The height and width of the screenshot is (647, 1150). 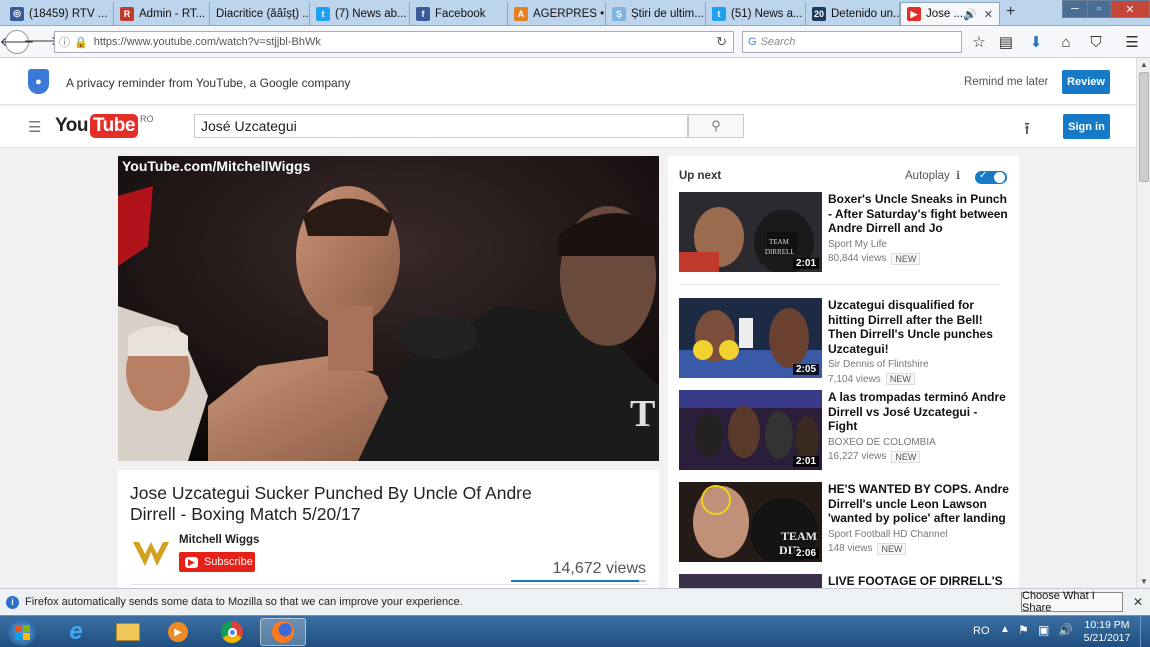 What do you see at coordinates (151, 554) in the screenshot?
I see `channel-avatar` at bounding box center [151, 554].